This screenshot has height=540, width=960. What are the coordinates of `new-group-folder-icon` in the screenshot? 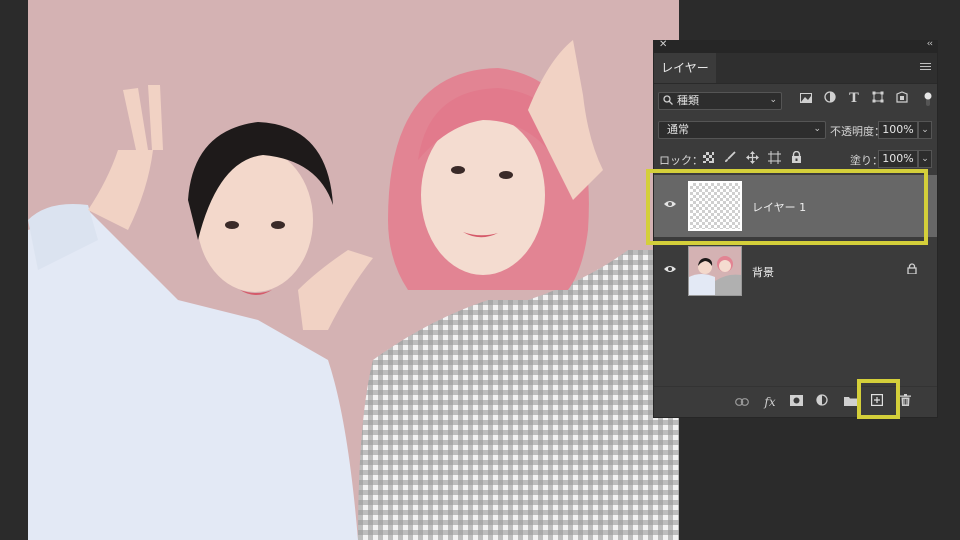 It's located at (850, 402).